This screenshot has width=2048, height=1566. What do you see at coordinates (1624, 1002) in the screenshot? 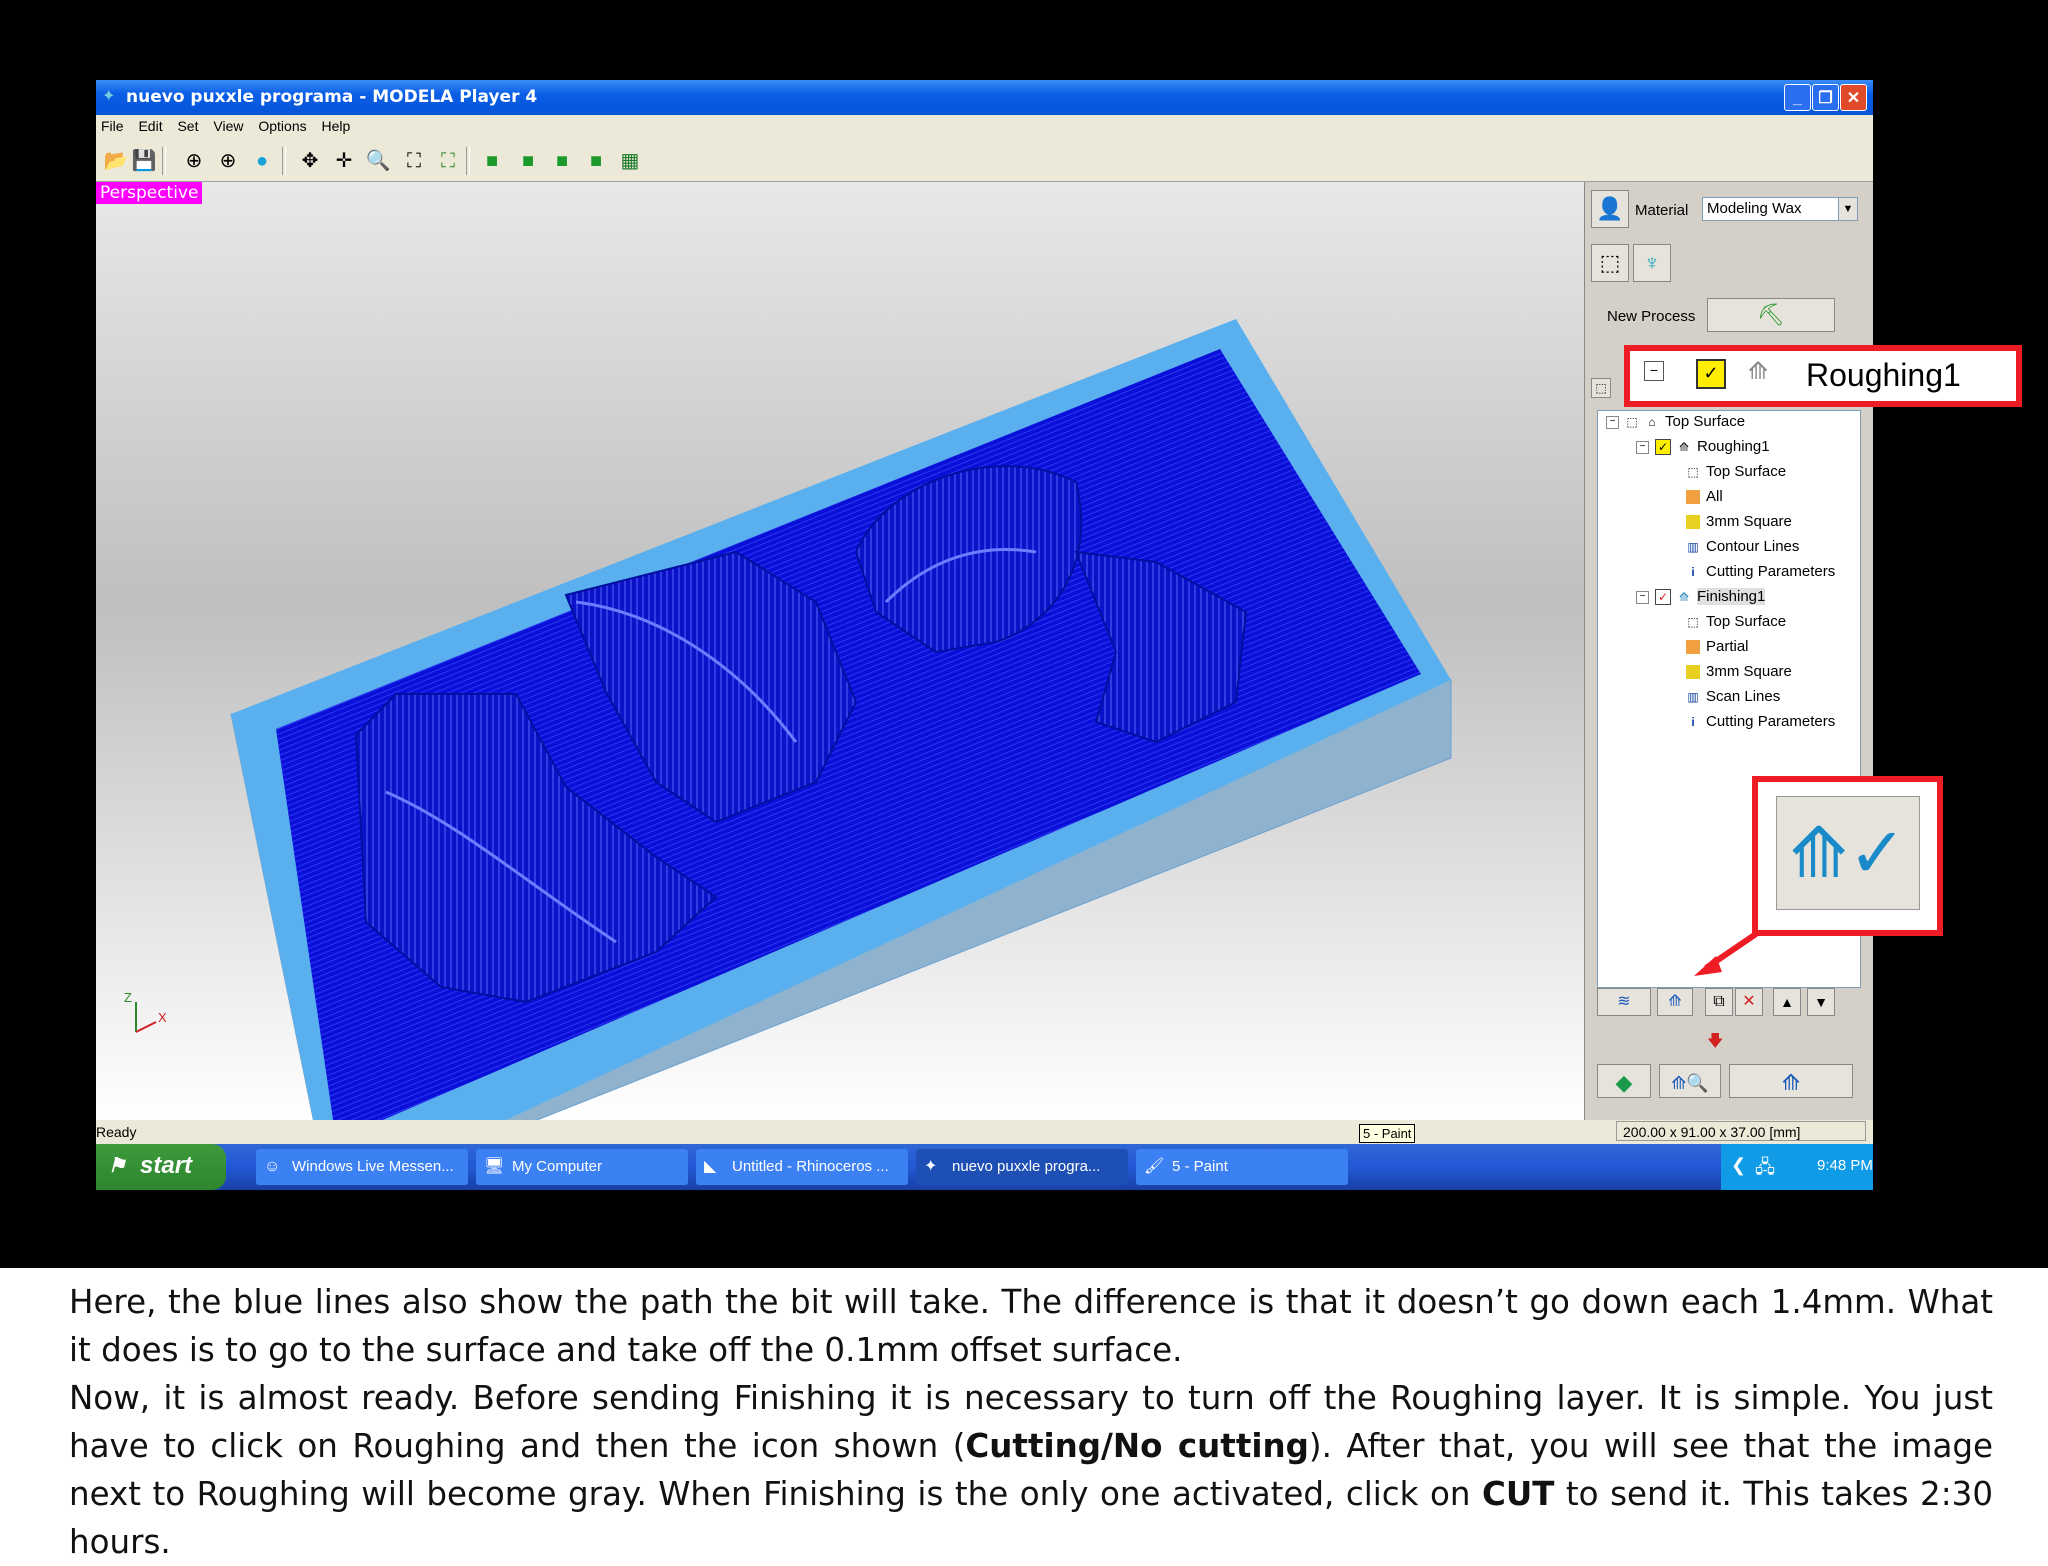
I see `preview-path-button: ≋` at bounding box center [1624, 1002].